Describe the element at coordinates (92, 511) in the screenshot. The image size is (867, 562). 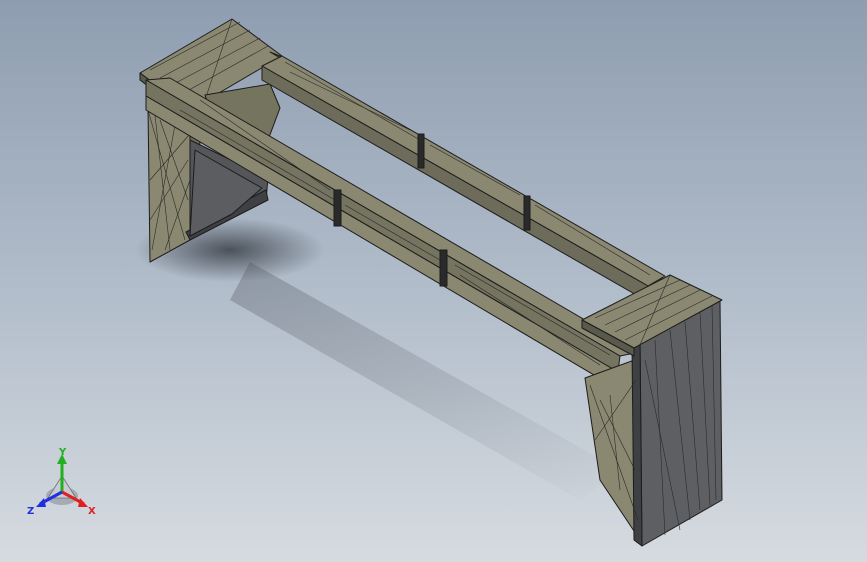
I see `x-axis-label: X` at that location.